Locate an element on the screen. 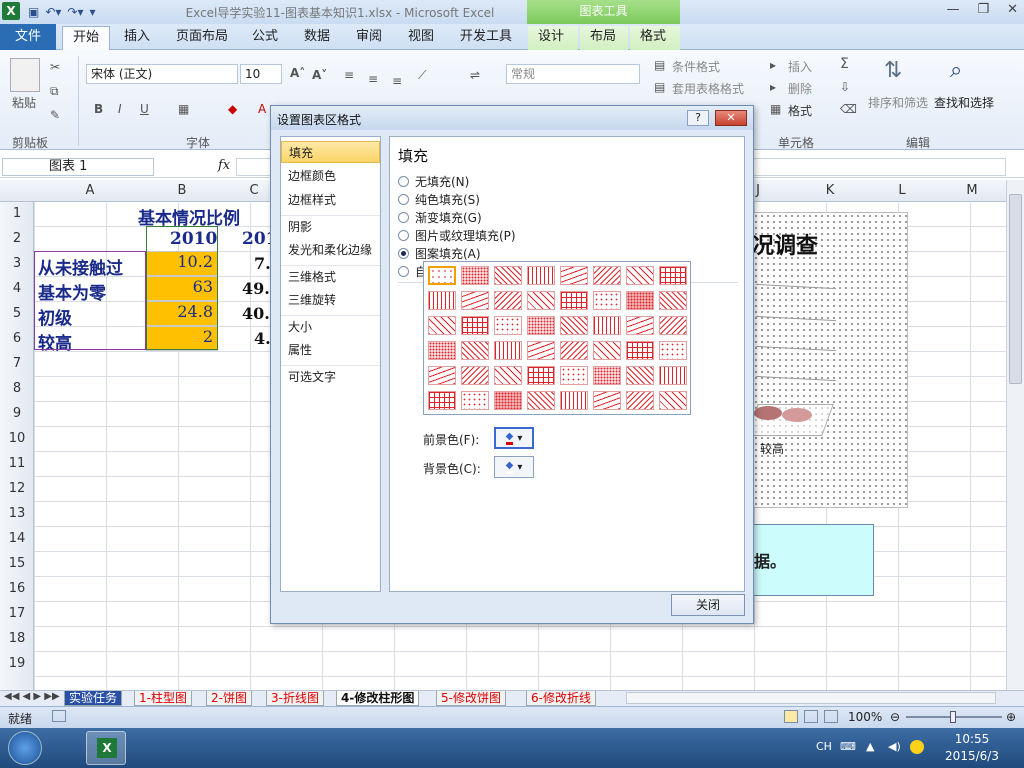 The image size is (1024, 768). font-size-combo: 10 is located at coordinates (261, 74).